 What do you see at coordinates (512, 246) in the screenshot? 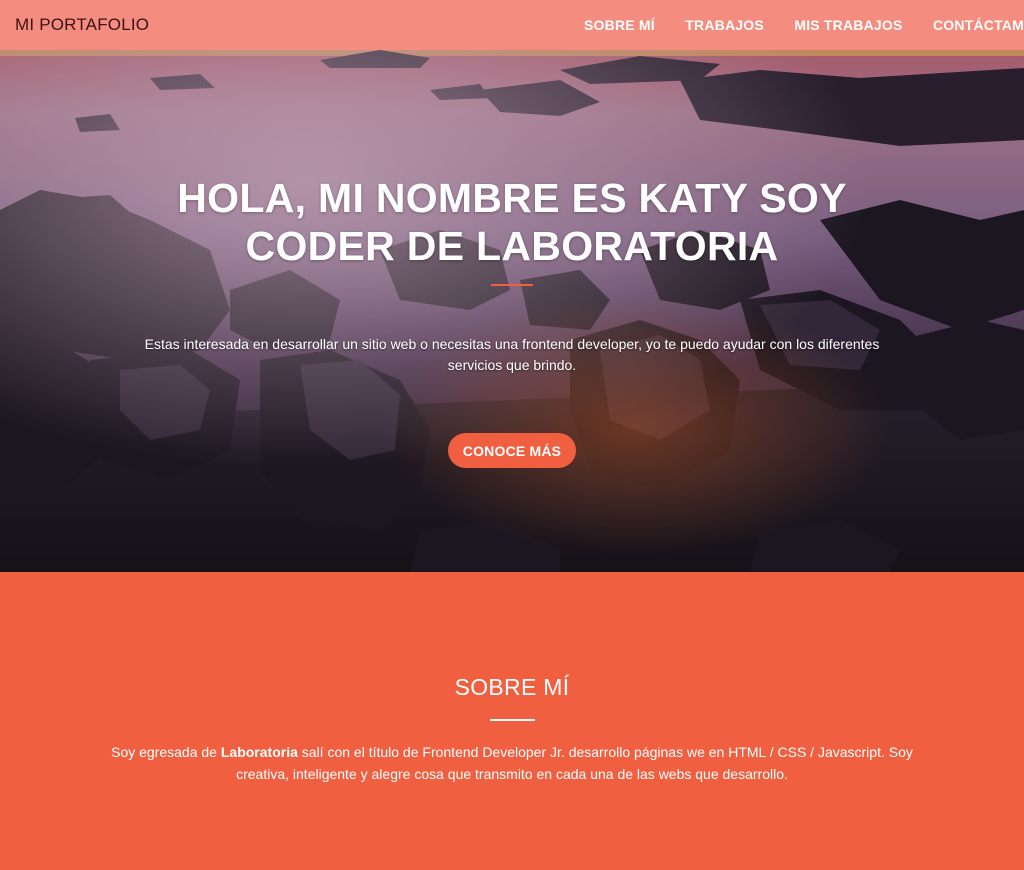
I see `hero-title-line2: CODER DE LABORATORIA` at bounding box center [512, 246].